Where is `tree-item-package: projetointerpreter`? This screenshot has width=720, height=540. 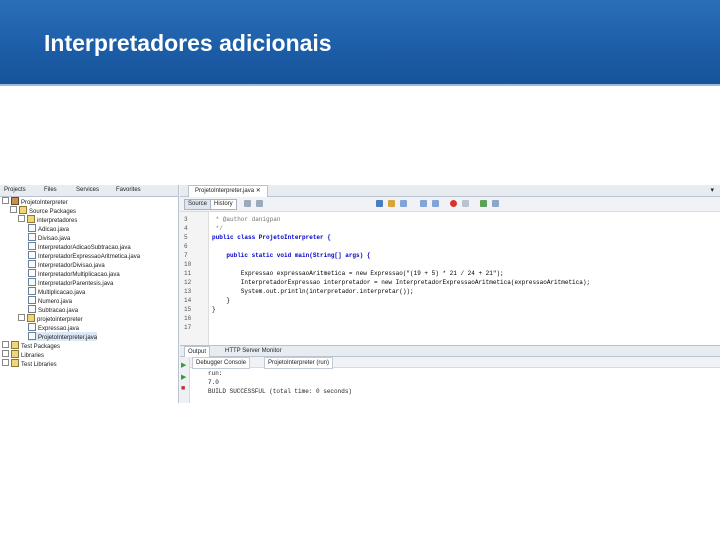 tree-item-package: projetointerpreter is located at coordinates (50, 318).